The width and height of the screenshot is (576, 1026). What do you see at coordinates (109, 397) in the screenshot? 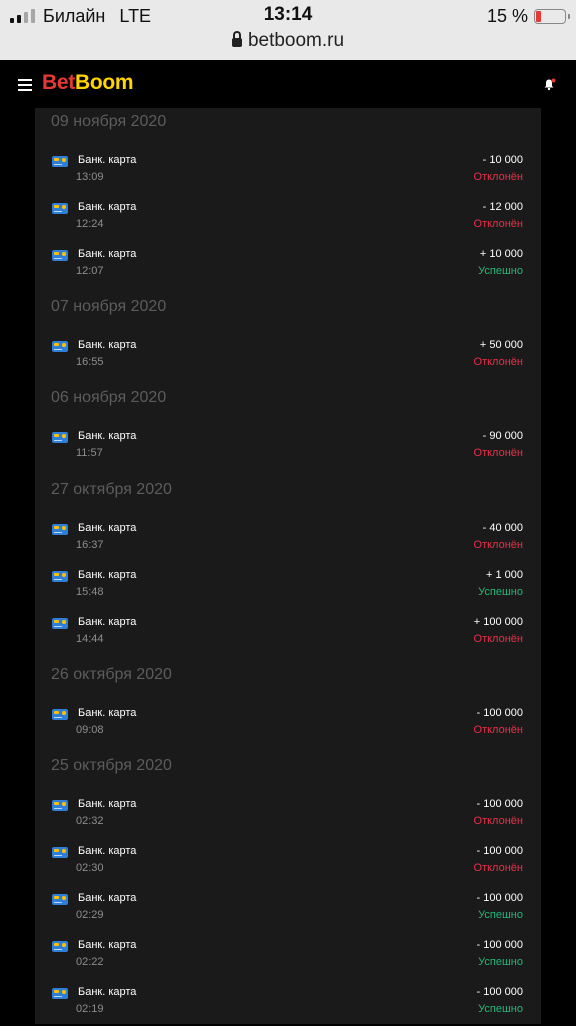
I see `date-header: 06 ноября 2020` at bounding box center [109, 397].